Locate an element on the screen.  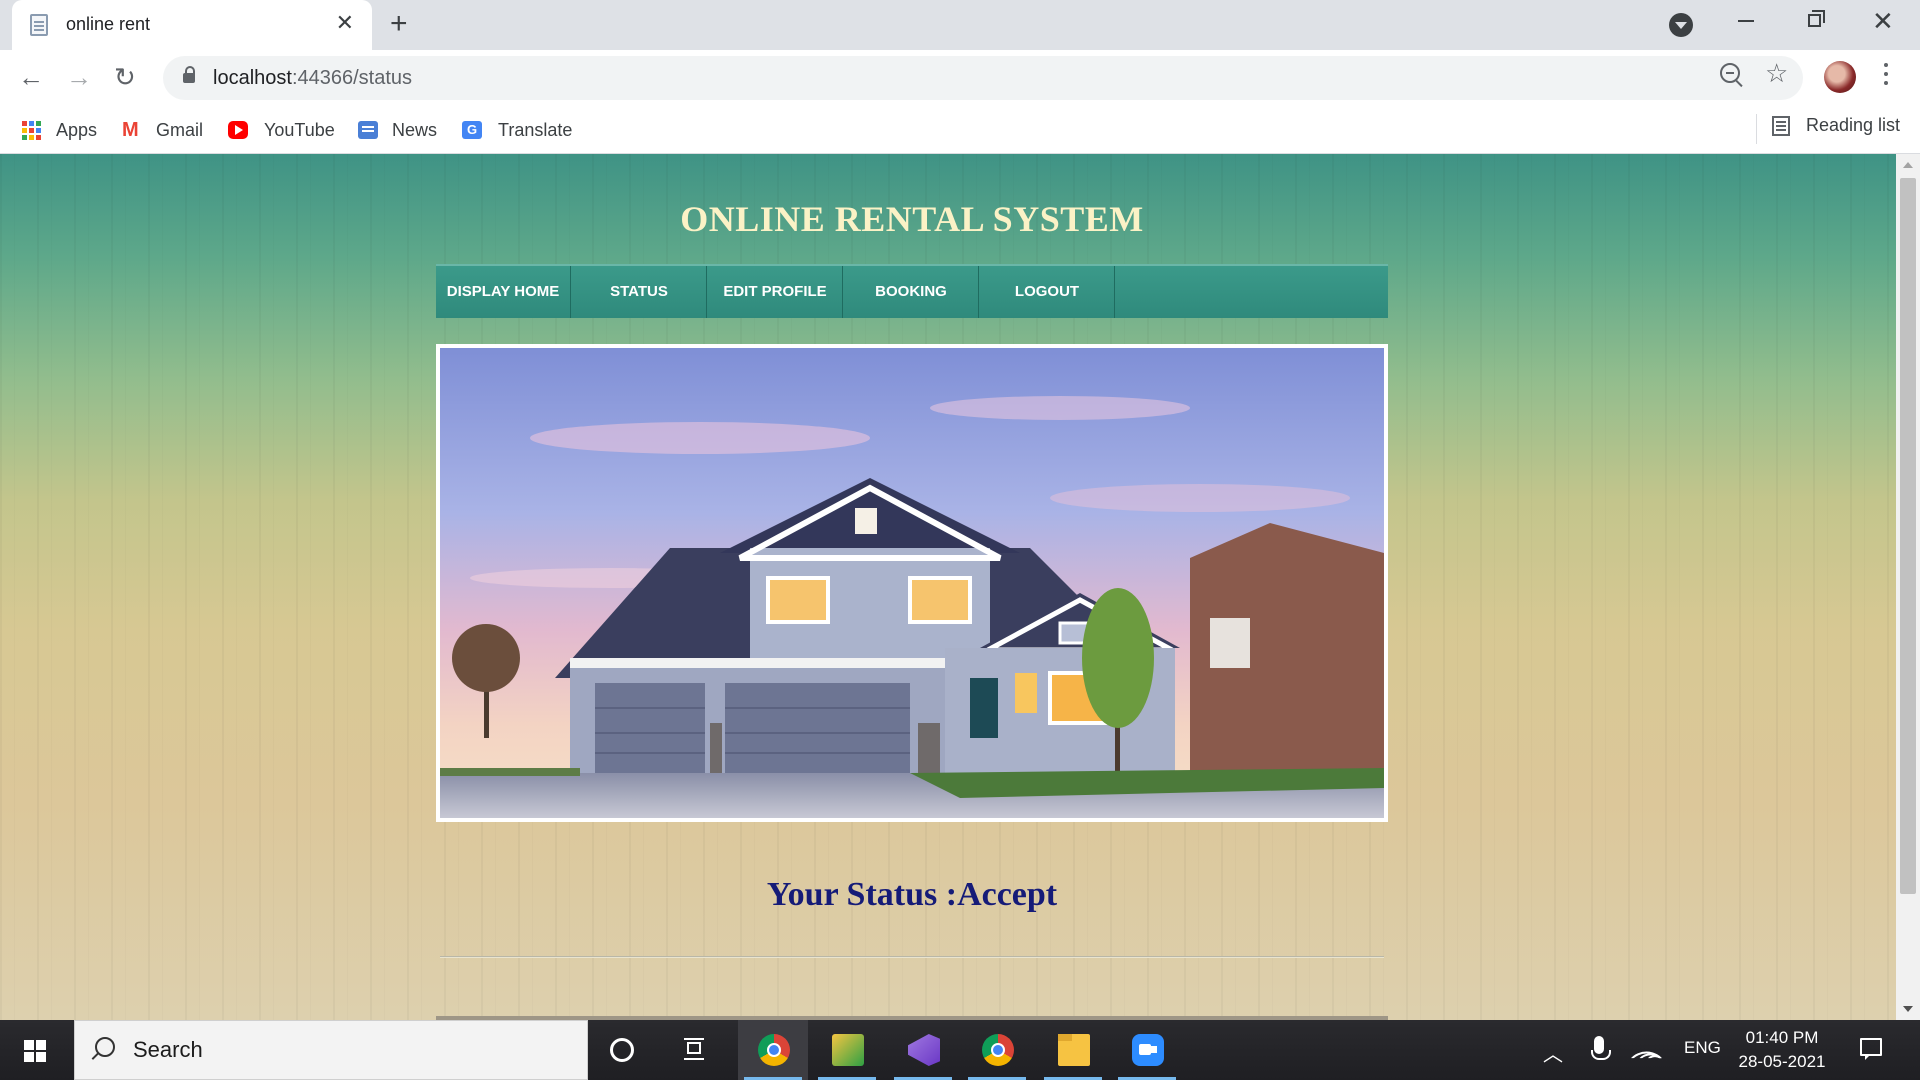
new-tab-icon: + is located at coordinates (399, 24).